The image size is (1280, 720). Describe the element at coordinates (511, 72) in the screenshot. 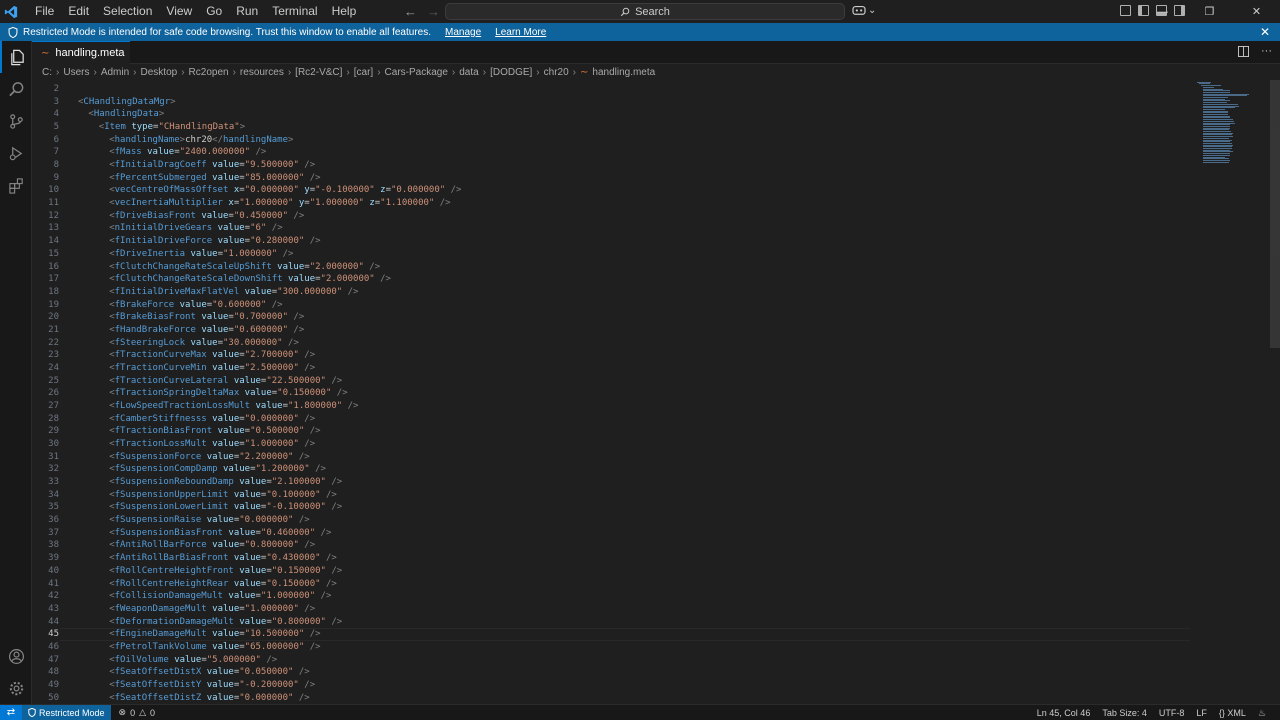

I see `breadcrumb-item: [DODGE]` at that location.